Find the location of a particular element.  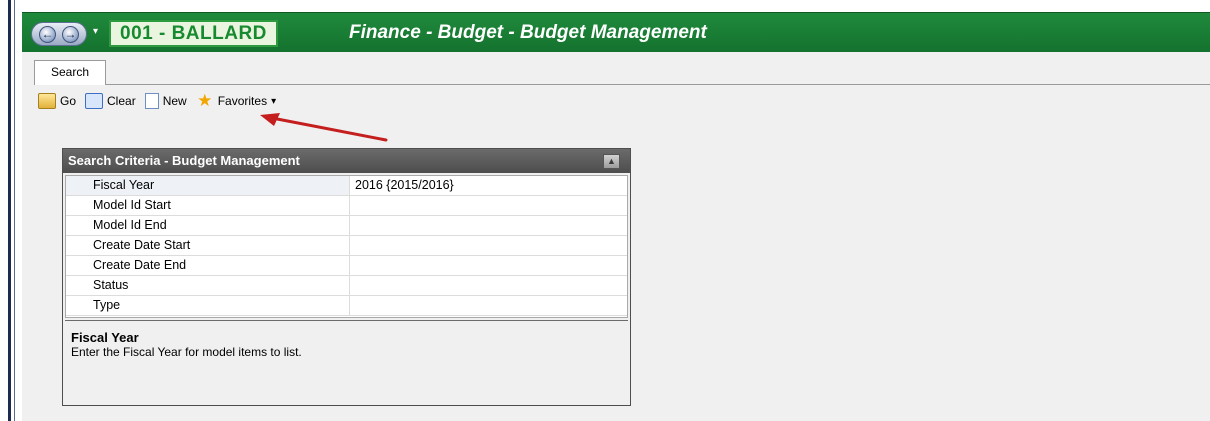

rail-line is located at coordinates (14, 210).